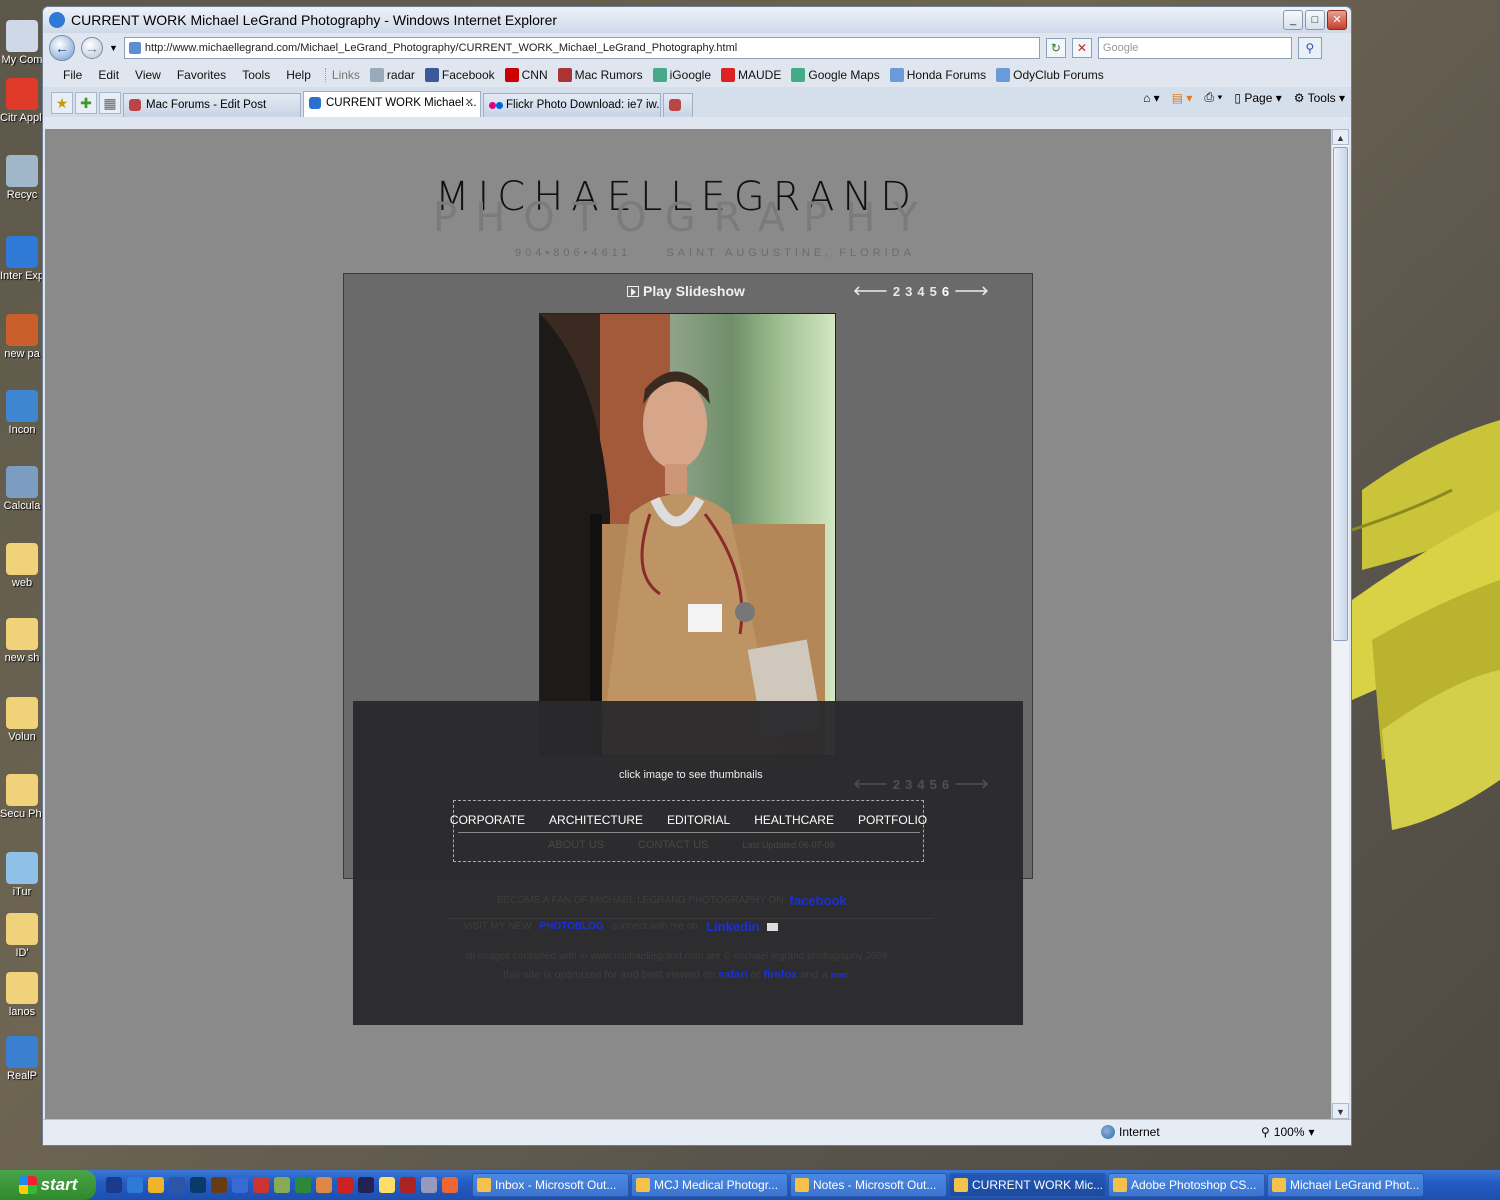  I want to click on security-zone: Internet, so click(1130, 1132).